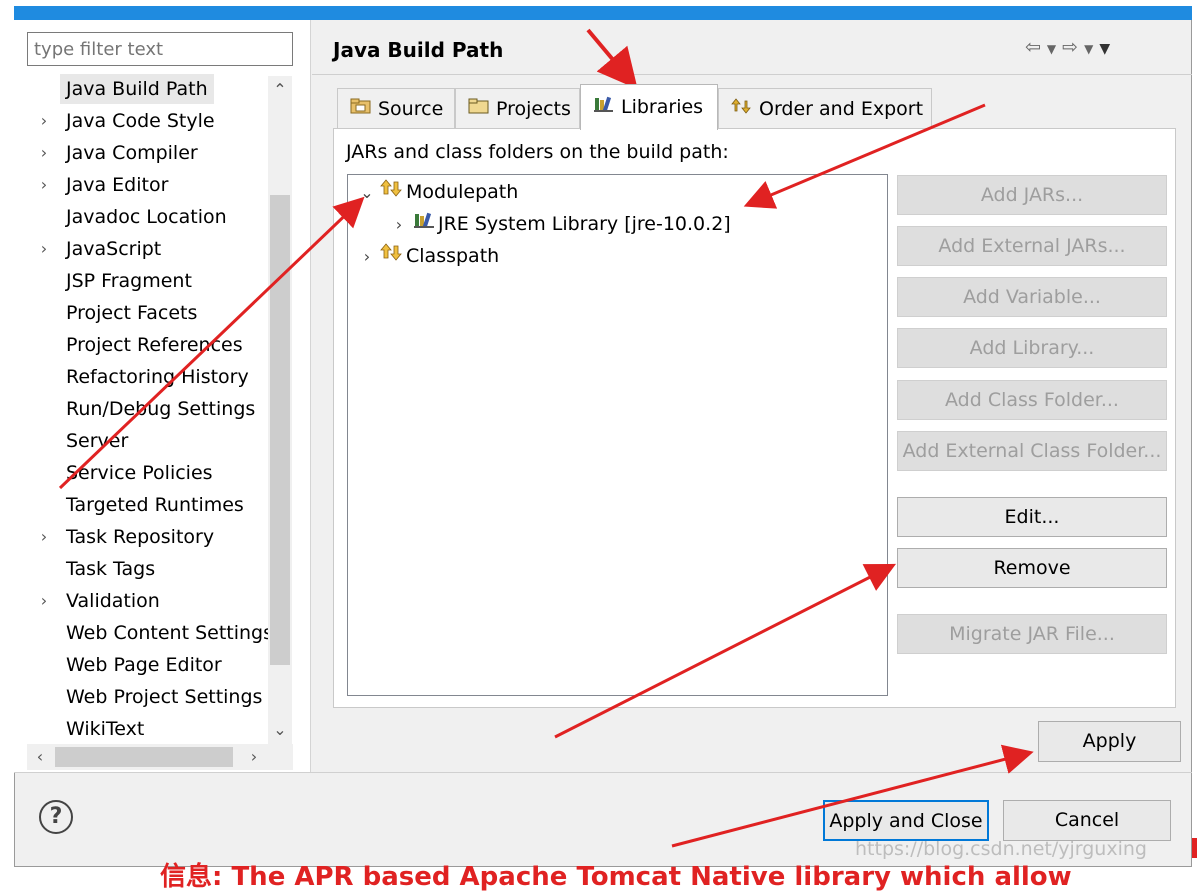  I want to click on tree-node-classpath: › Classpath, so click(427, 256).